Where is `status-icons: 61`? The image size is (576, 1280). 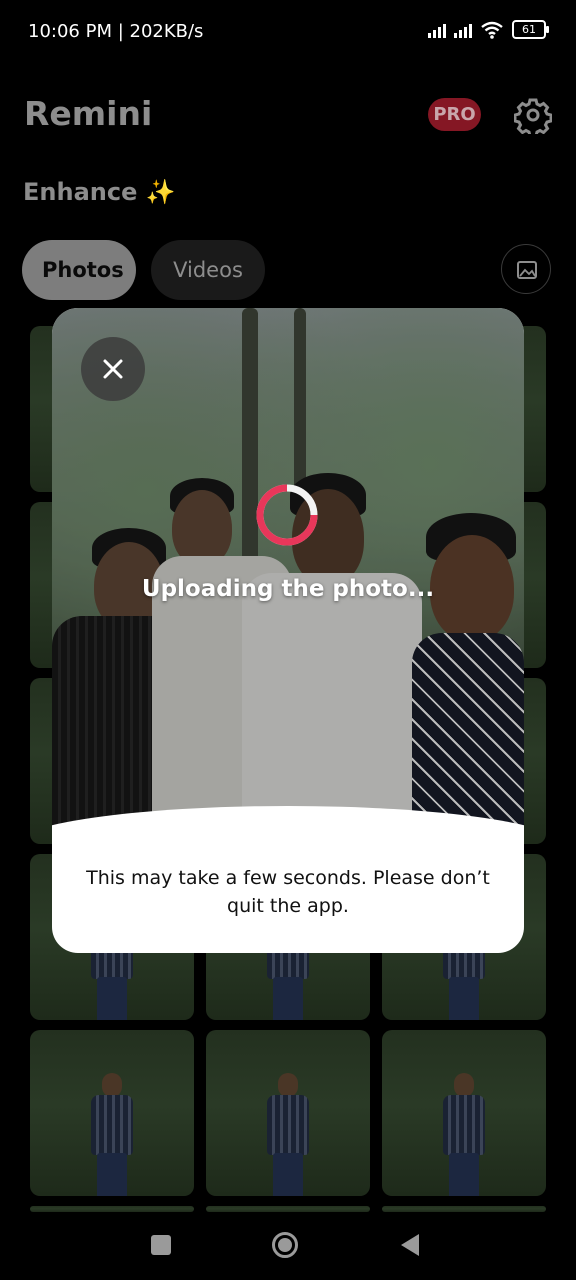 status-icons: 61 is located at coordinates (488, 29).